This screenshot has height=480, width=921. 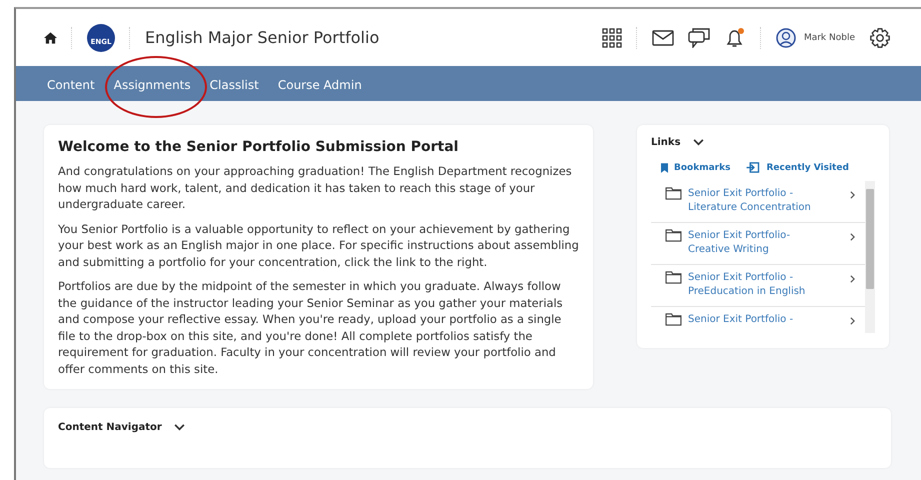 What do you see at coordinates (880, 37) in the screenshot?
I see `settings-icon` at bounding box center [880, 37].